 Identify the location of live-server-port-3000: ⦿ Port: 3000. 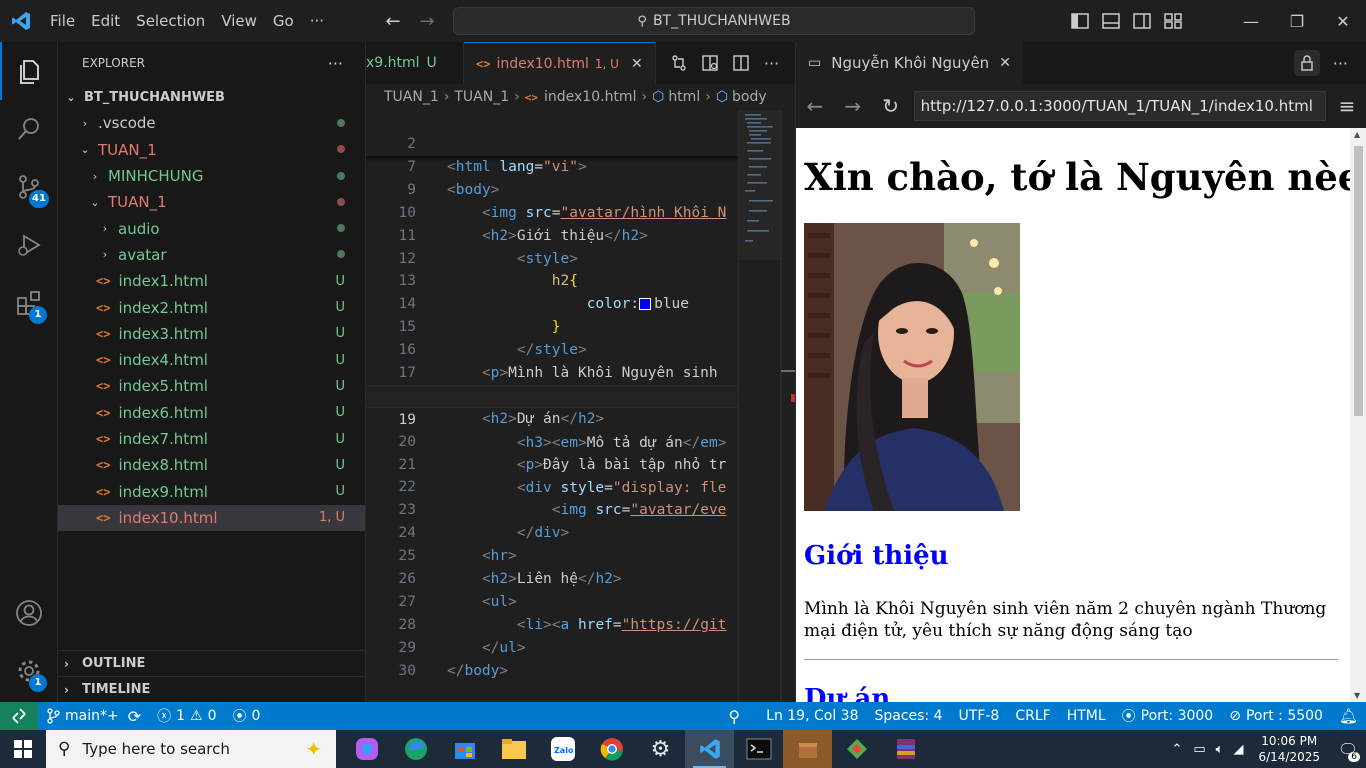
(1168, 716).